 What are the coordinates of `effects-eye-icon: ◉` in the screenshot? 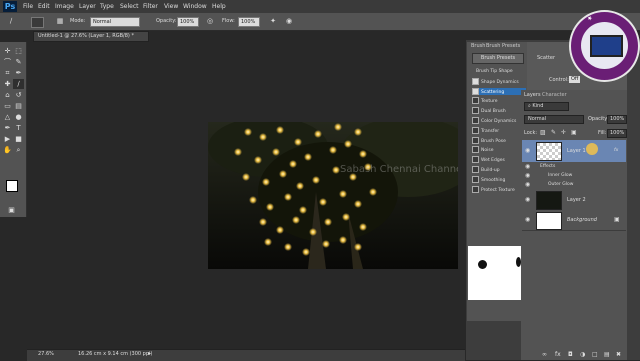 It's located at (527, 166).